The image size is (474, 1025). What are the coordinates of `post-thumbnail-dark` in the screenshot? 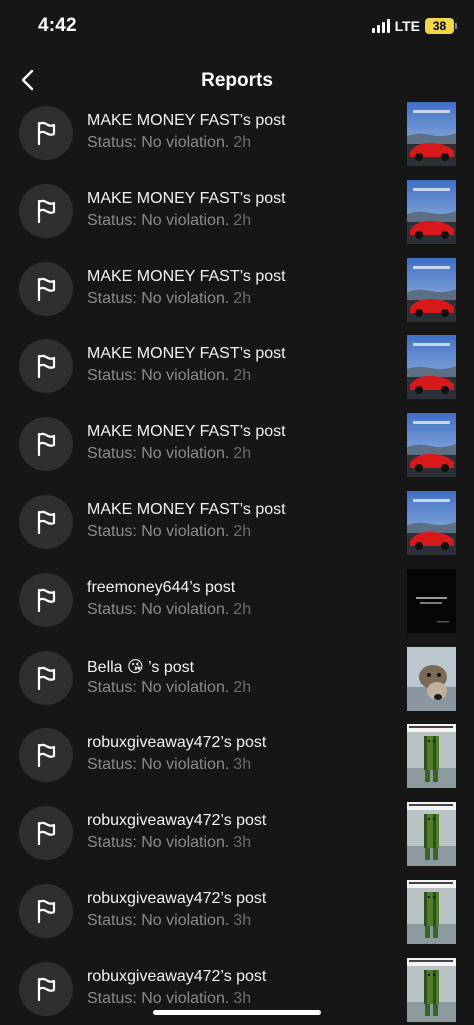 It's located at (431, 600).